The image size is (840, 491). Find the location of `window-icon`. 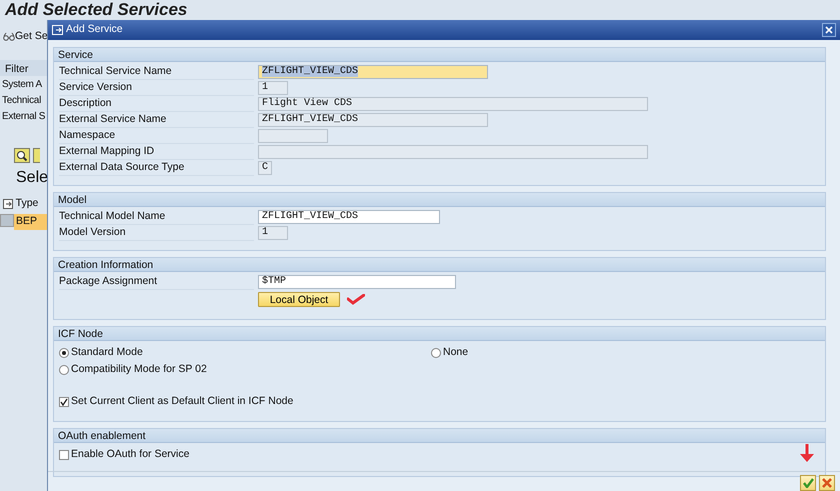

window-icon is located at coordinates (57, 30).